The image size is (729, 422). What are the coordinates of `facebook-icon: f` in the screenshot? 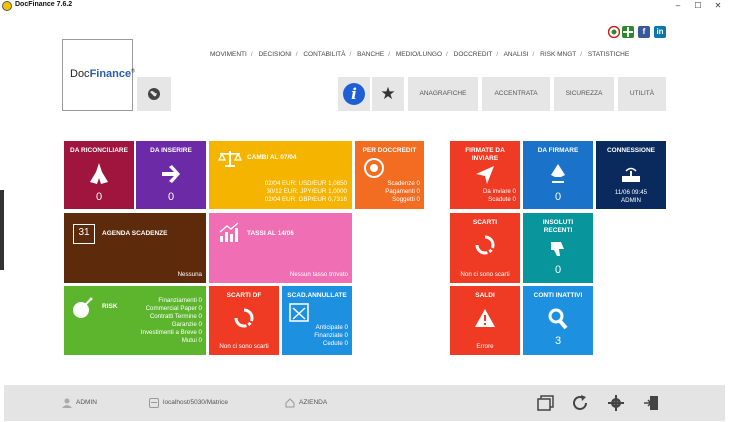 It's located at (644, 32).